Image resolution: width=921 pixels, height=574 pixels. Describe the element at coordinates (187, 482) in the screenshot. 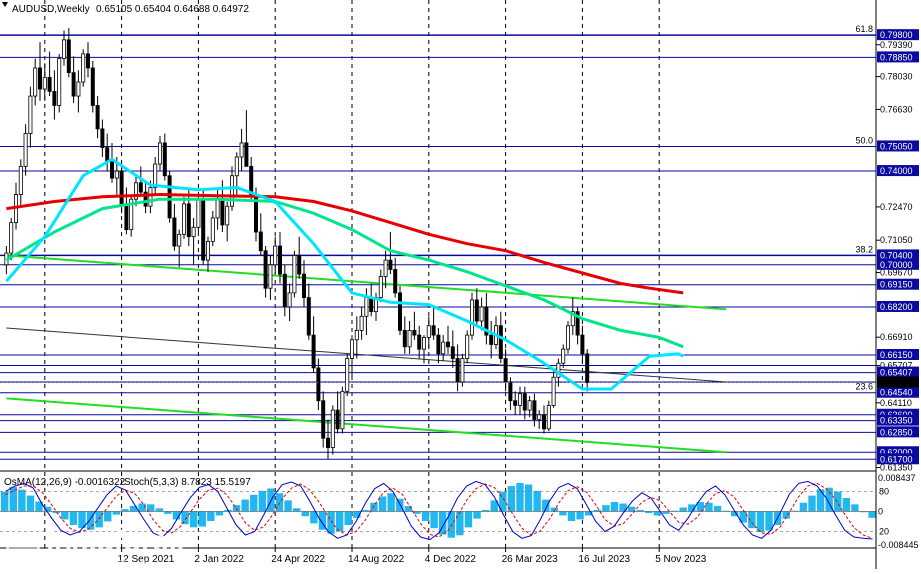

I see `stoch-readout: Stoch(5,3,3) 8.7823 15.5197` at that location.